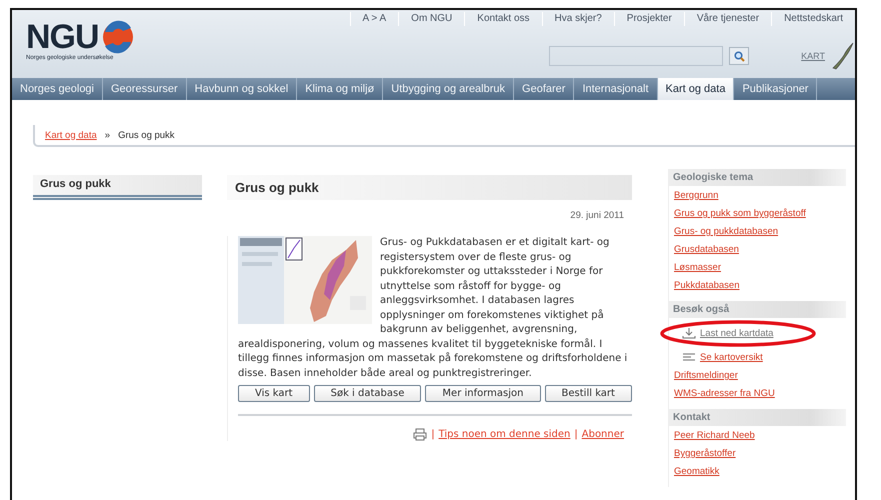  I want to click on footer-link: Tips noen om denne siden, so click(504, 434).